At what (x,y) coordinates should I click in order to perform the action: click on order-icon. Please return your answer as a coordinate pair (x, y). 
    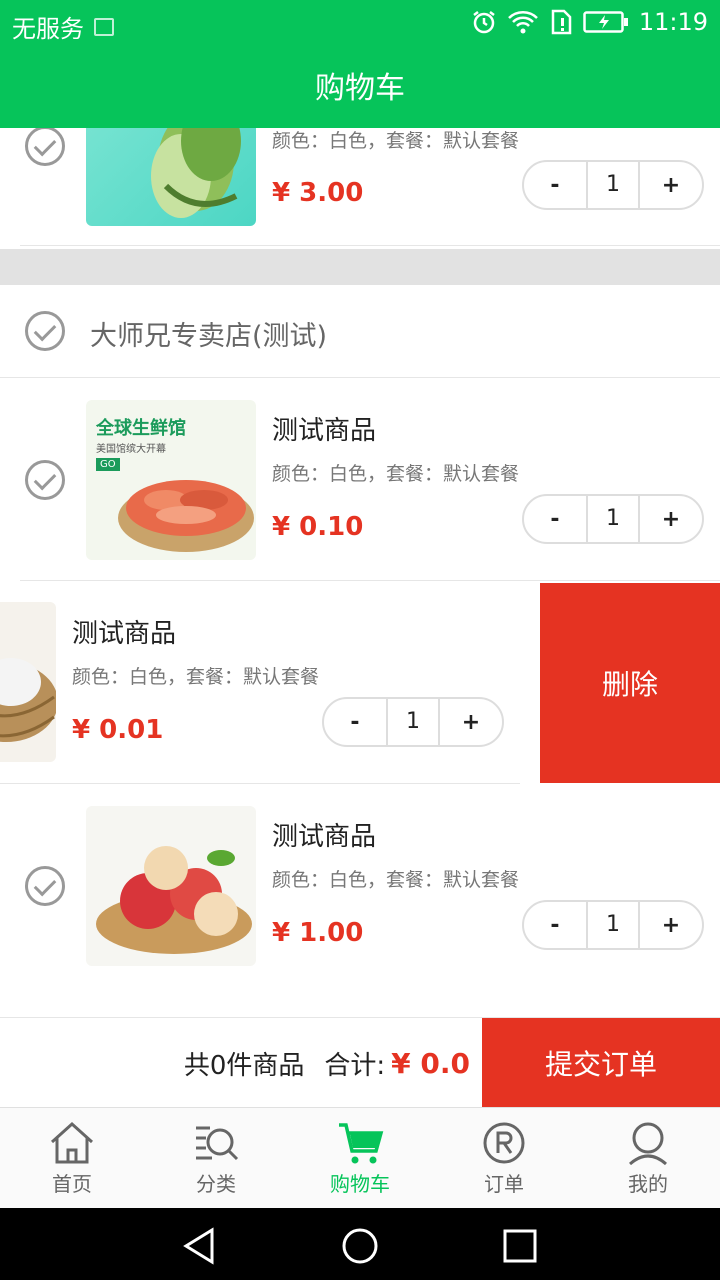
    Looking at the image, I should click on (504, 1143).